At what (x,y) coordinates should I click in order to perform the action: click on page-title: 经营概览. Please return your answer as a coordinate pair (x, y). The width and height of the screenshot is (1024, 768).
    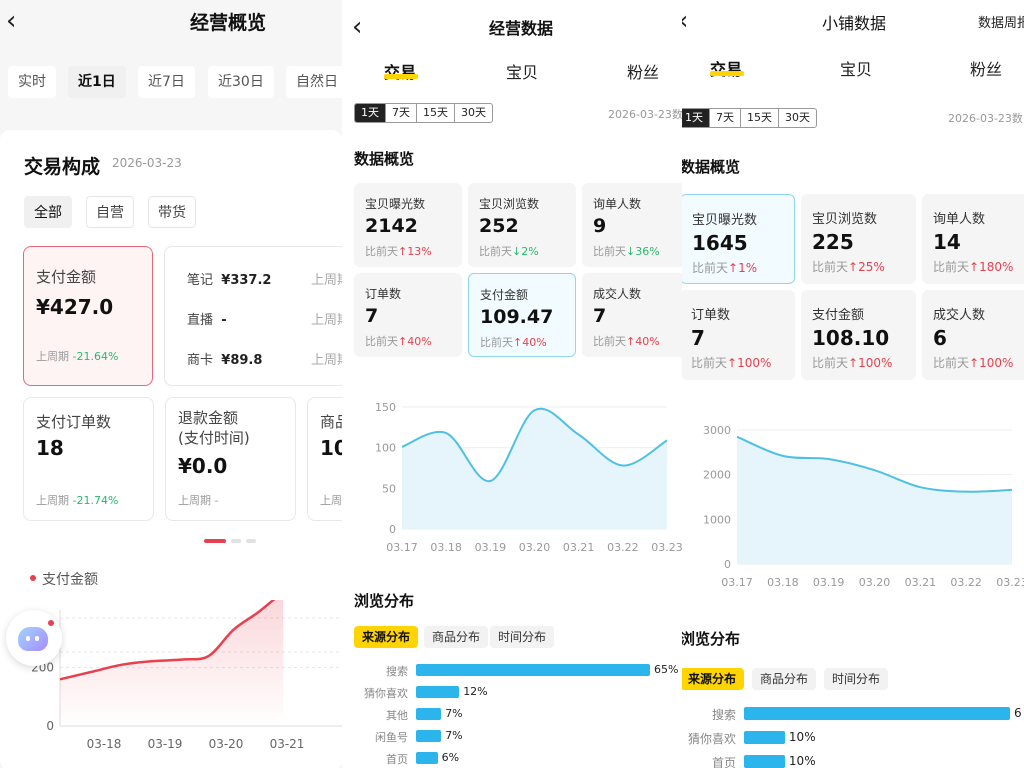
    Looking at the image, I should click on (228, 23).